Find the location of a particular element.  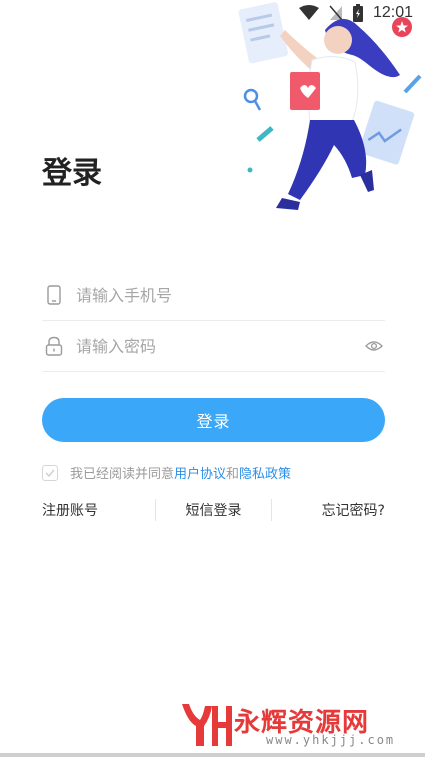

privacy-policy-link: 隐私政策 is located at coordinates (265, 472).